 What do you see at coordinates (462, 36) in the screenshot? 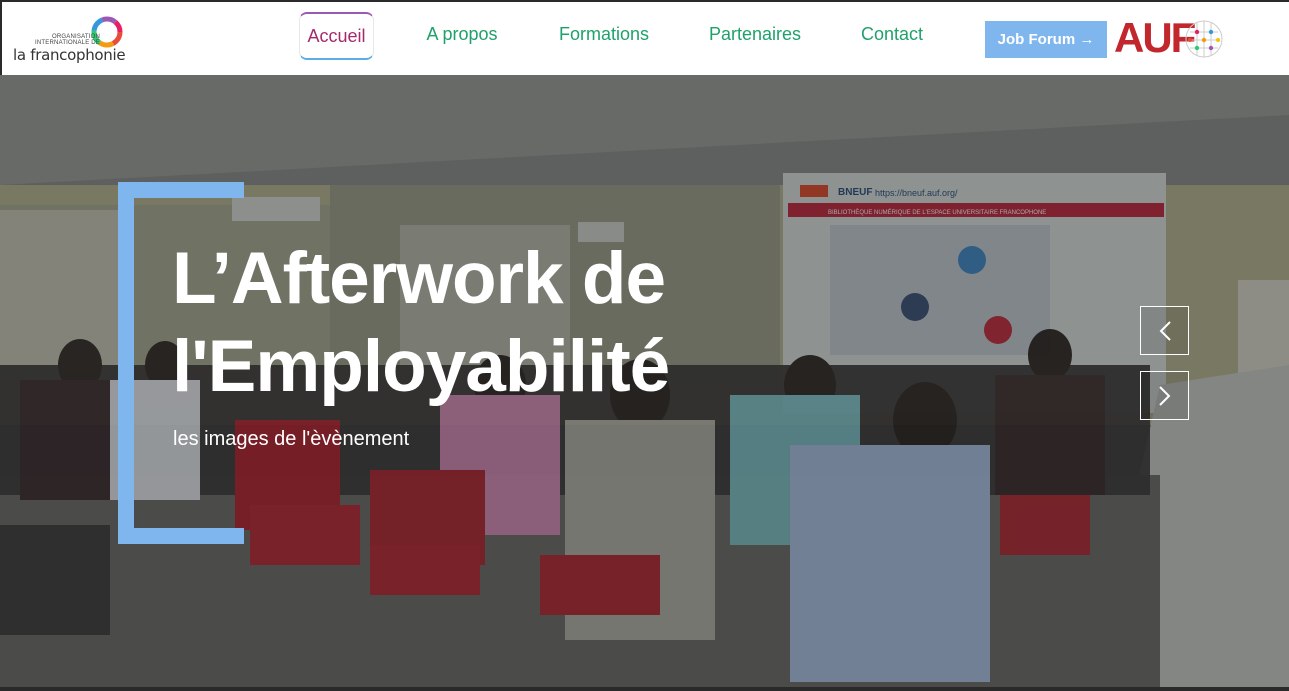
I see `nav-item-a-propos: A propos` at bounding box center [462, 36].